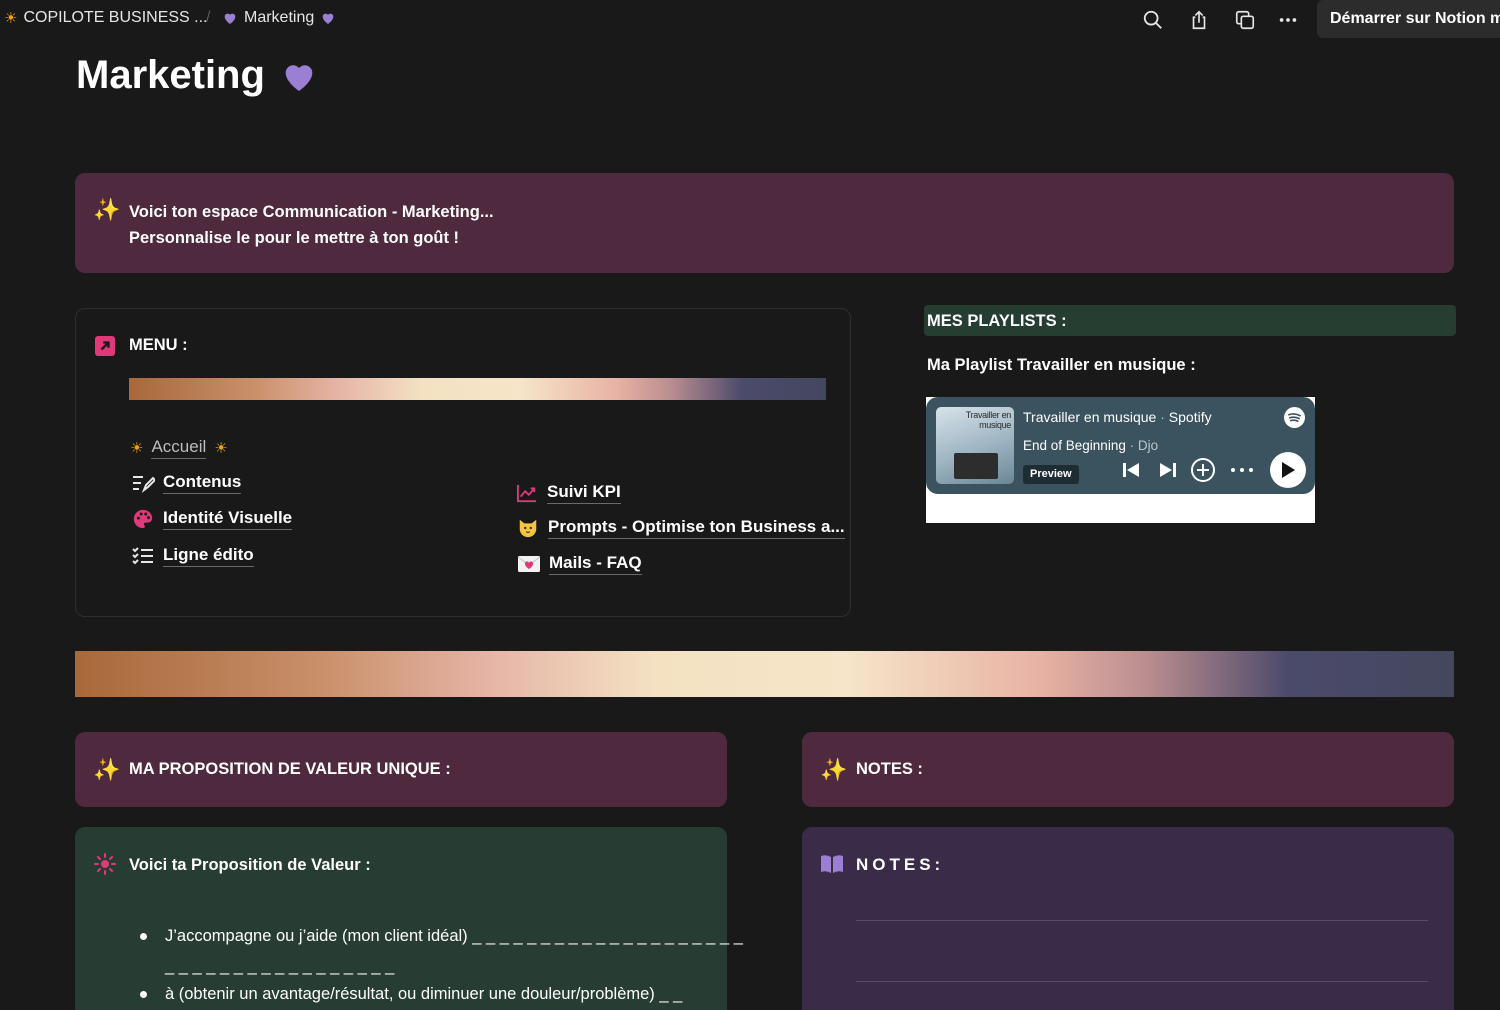 This screenshot has width=1500, height=1010. I want to click on edit-list-icon, so click(143, 483).